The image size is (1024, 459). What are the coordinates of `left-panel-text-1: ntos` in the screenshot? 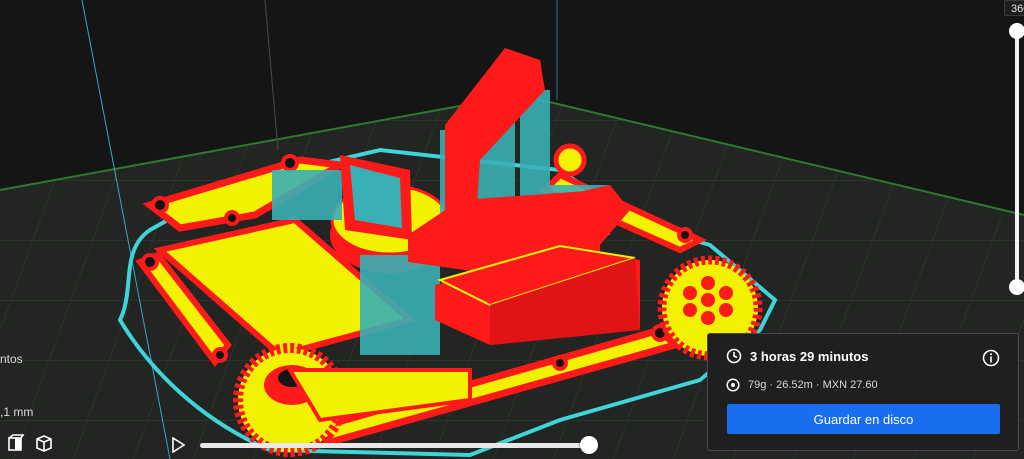 It's located at (11, 359).